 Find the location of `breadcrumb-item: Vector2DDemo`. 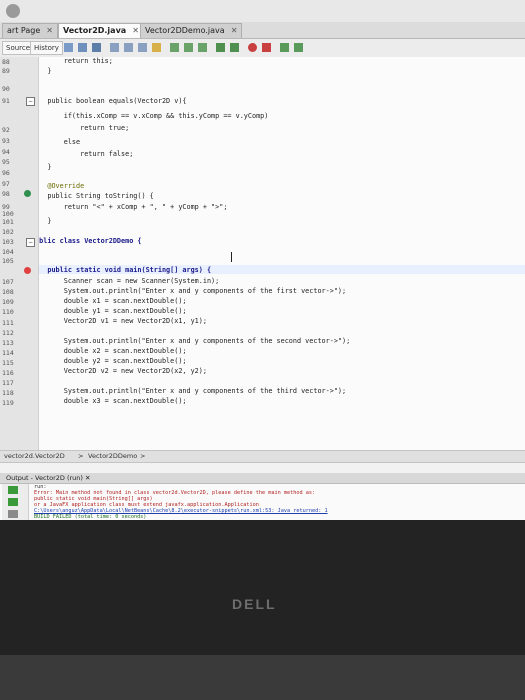

breadcrumb-item: Vector2DDemo is located at coordinates (112, 456).